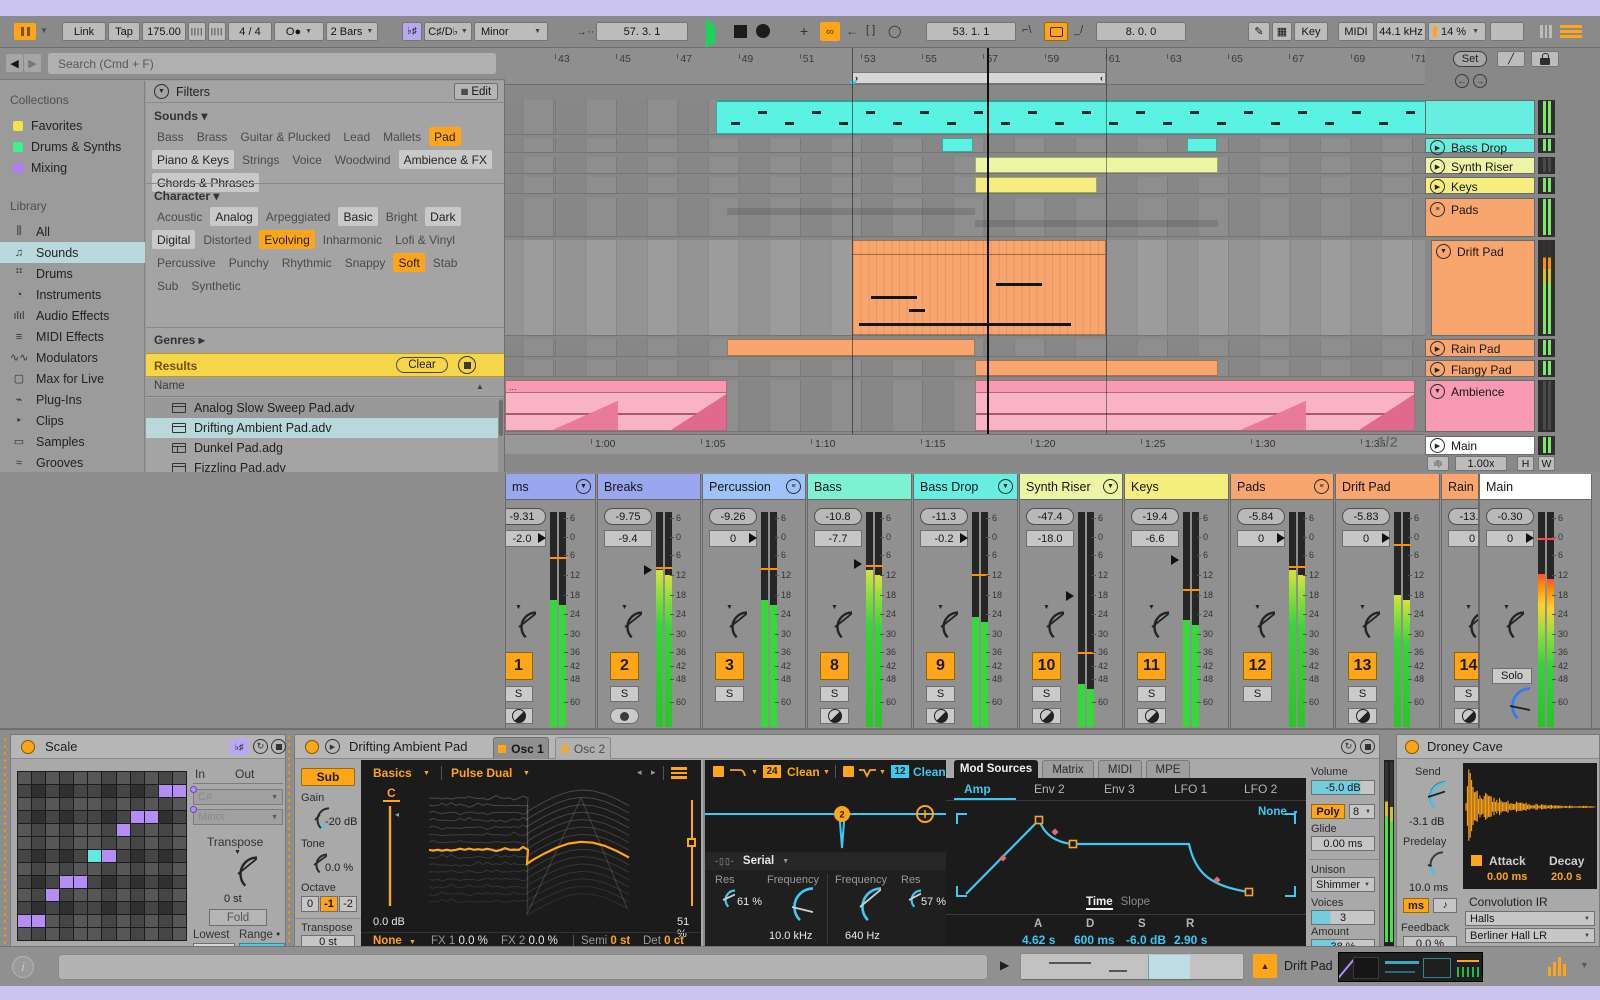 The image size is (1600, 1000). What do you see at coordinates (1480, 217) in the screenshot?
I see `track-header-pads: ≡ Pads` at bounding box center [1480, 217].